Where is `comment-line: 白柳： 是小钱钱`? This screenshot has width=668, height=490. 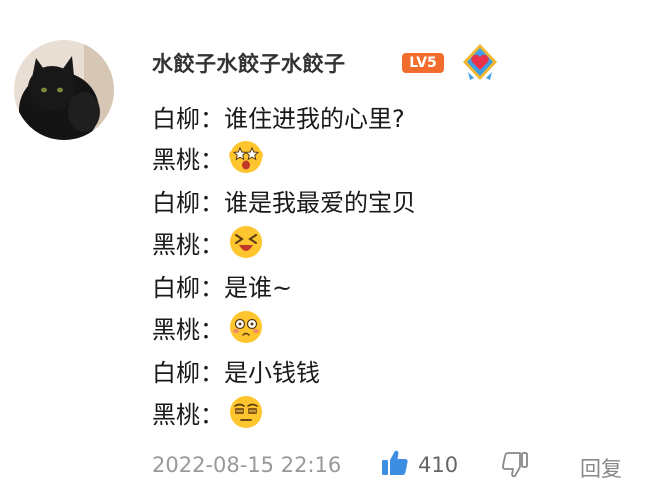 comment-line: 白柳： 是小钱钱 is located at coordinates (236, 370).